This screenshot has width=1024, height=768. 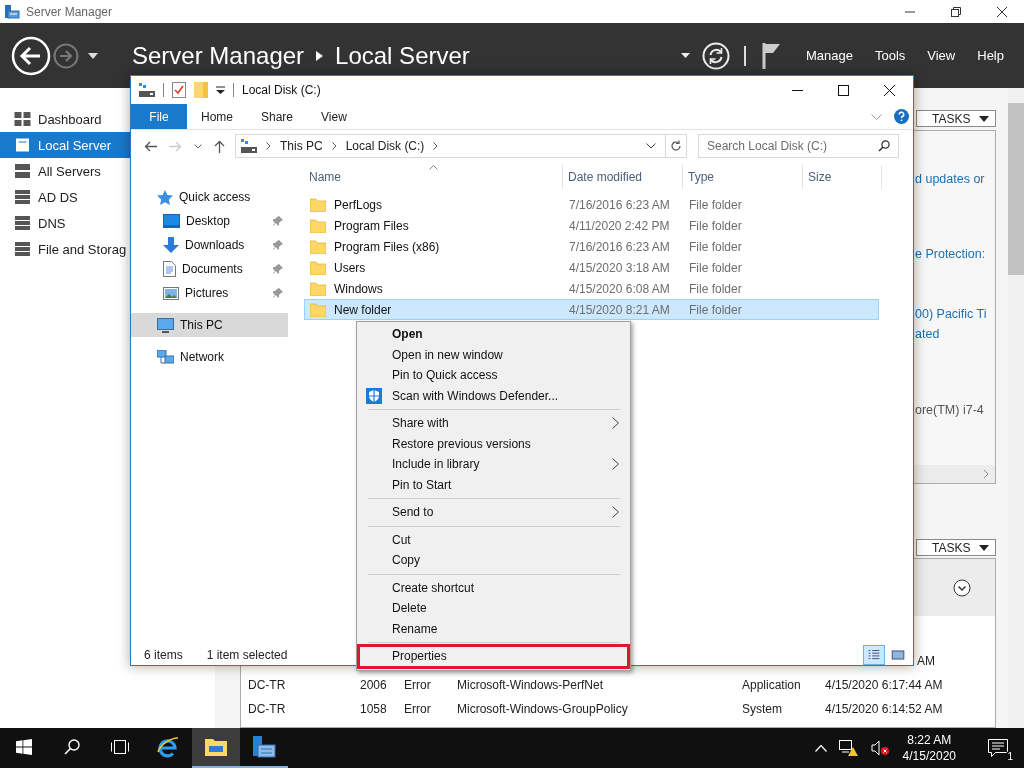 What do you see at coordinates (150, 146) in the screenshot?
I see `back-icon` at bounding box center [150, 146].